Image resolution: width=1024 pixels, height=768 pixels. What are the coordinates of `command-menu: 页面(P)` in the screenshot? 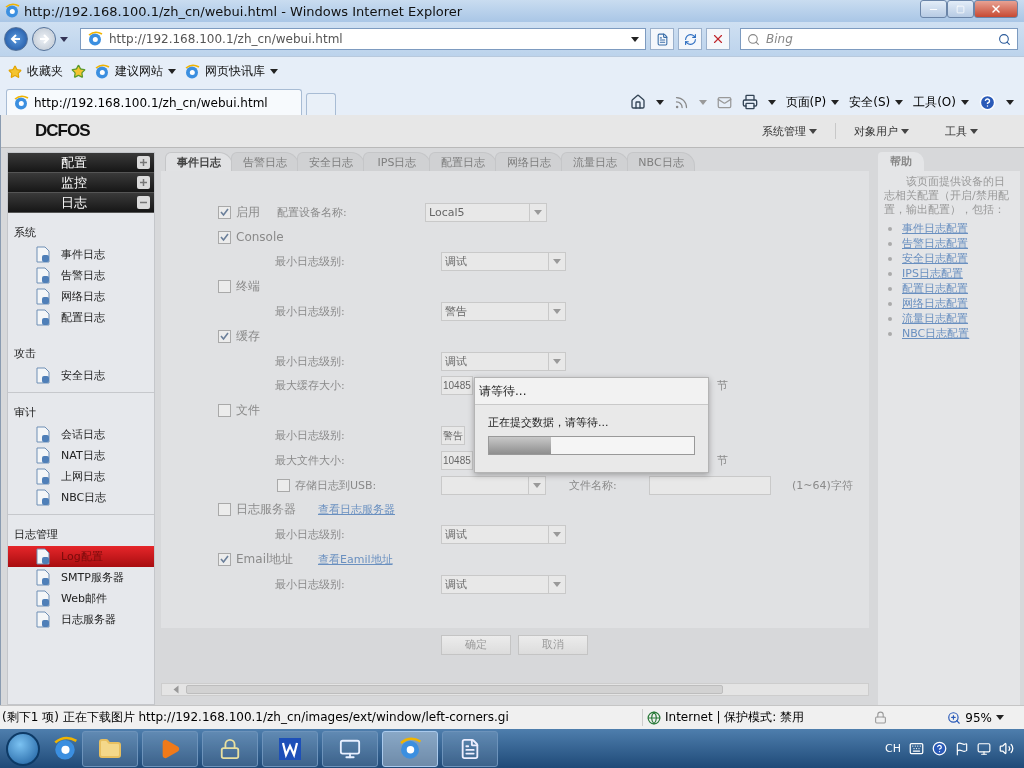 It's located at (812, 102).